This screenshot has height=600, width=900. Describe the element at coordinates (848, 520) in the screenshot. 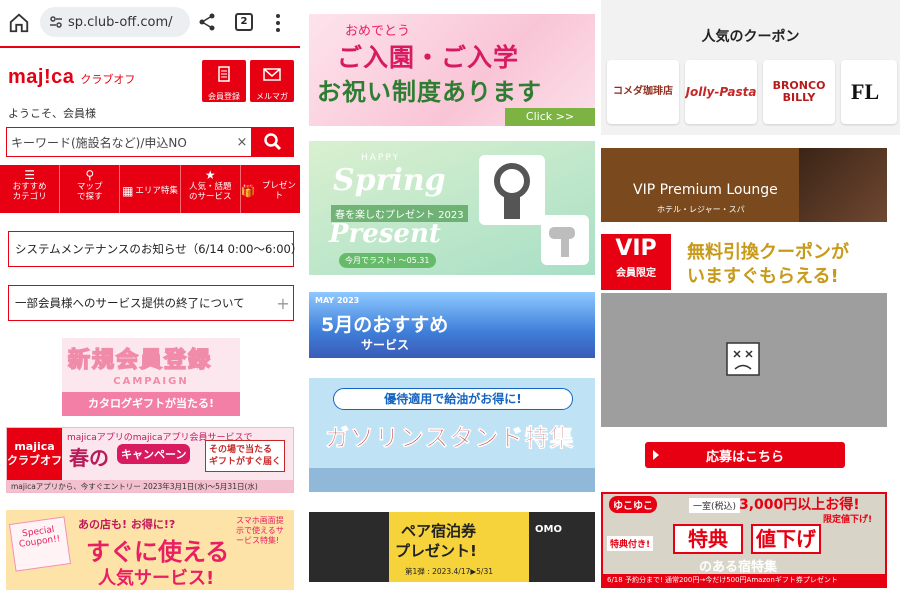

I see `banner-limit: 限定値下げ!` at that location.